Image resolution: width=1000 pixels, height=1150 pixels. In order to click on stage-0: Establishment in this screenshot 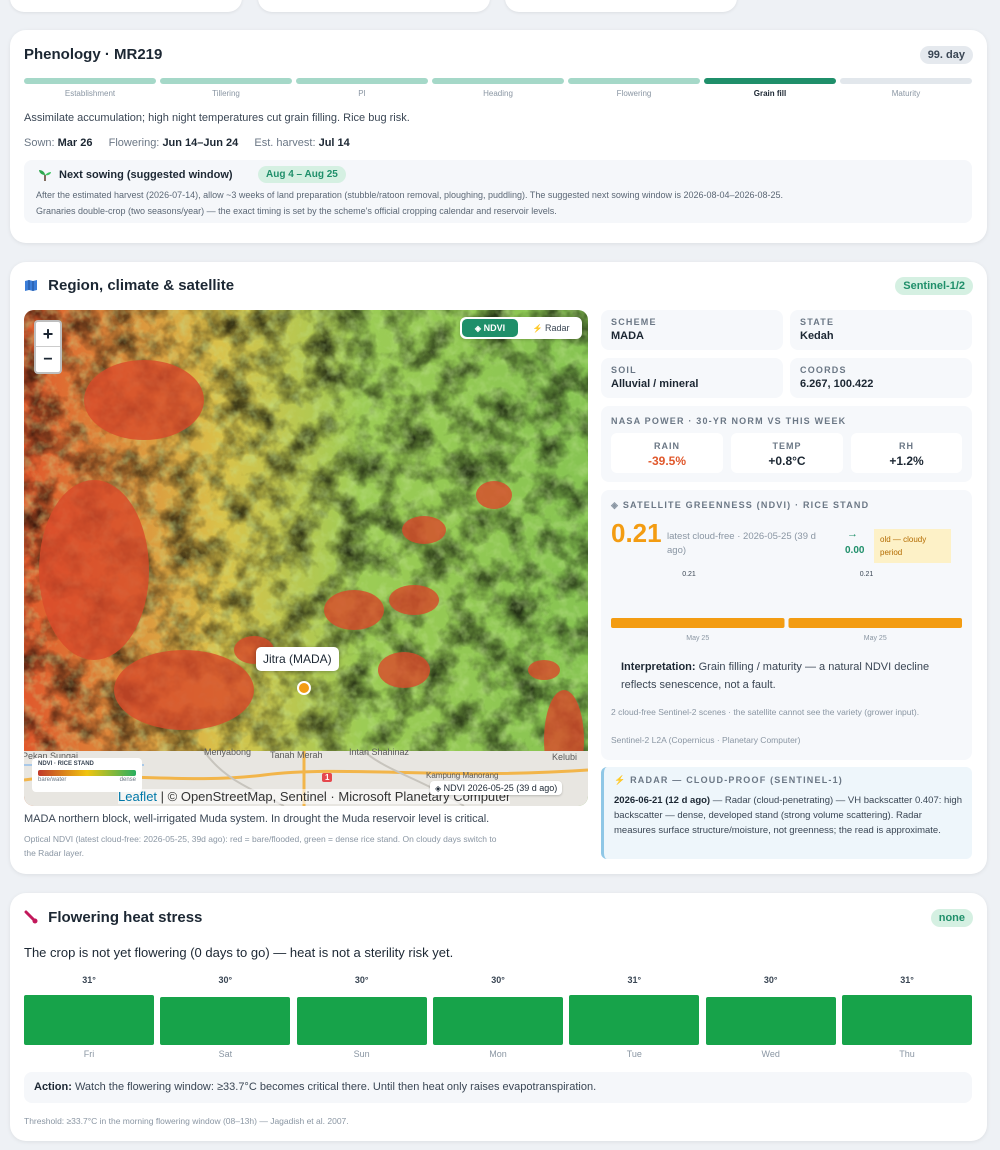, I will do `click(90, 88)`.